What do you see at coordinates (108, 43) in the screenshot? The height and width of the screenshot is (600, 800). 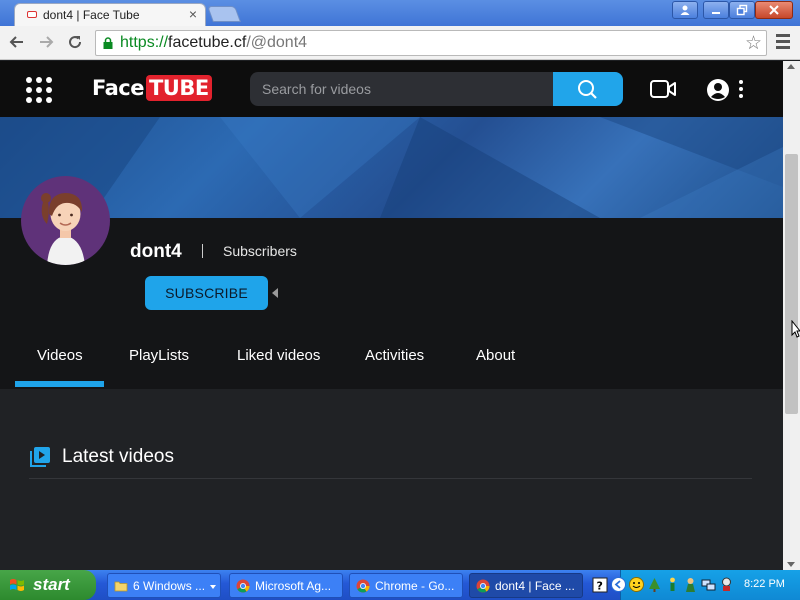 I see `lock-icon` at bounding box center [108, 43].